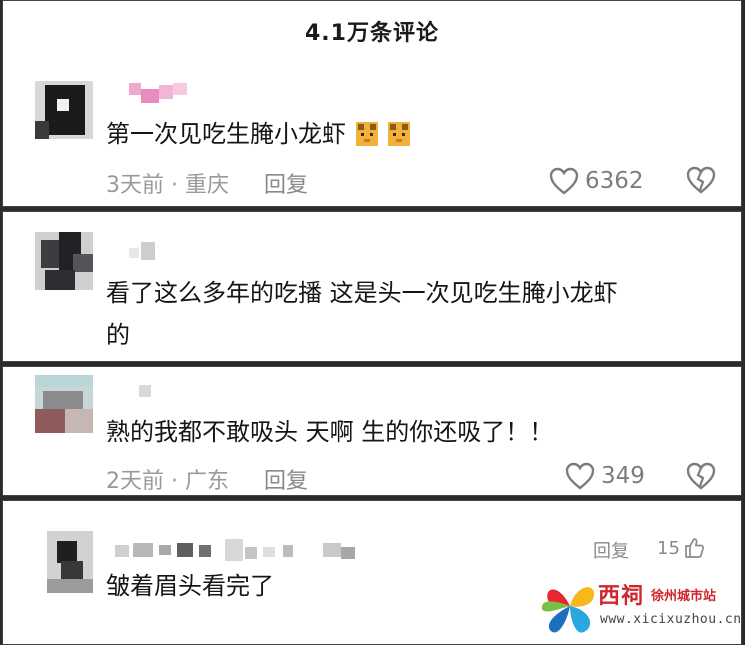 The image size is (745, 645). Describe the element at coordinates (372, 33) in the screenshot. I see `comment-count-title: 4.1万条评论` at that location.